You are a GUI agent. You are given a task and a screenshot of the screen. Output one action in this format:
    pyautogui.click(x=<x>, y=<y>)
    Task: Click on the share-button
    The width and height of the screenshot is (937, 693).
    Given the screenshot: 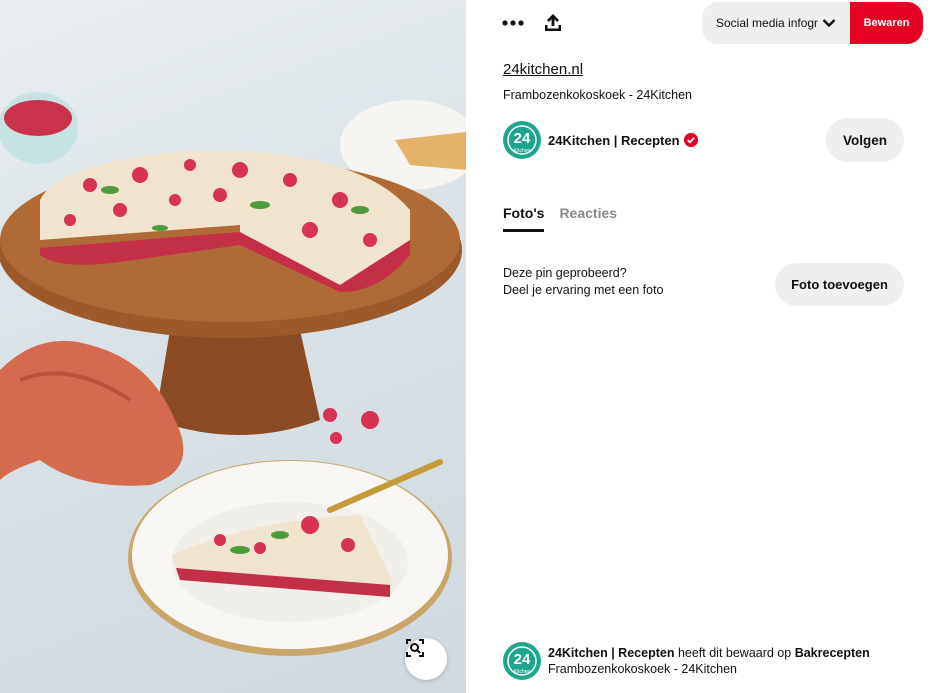 What is the action you would take?
    pyautogui.click(x=553, y=23)
    